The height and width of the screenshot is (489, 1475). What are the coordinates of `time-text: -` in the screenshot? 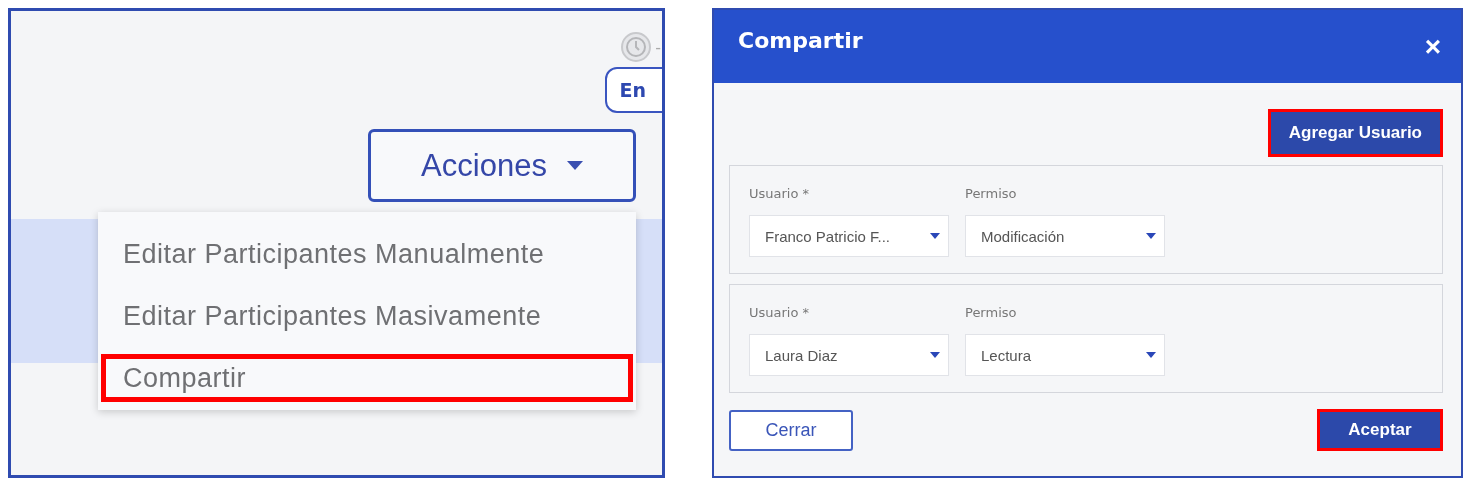 It's located at (658, 47).